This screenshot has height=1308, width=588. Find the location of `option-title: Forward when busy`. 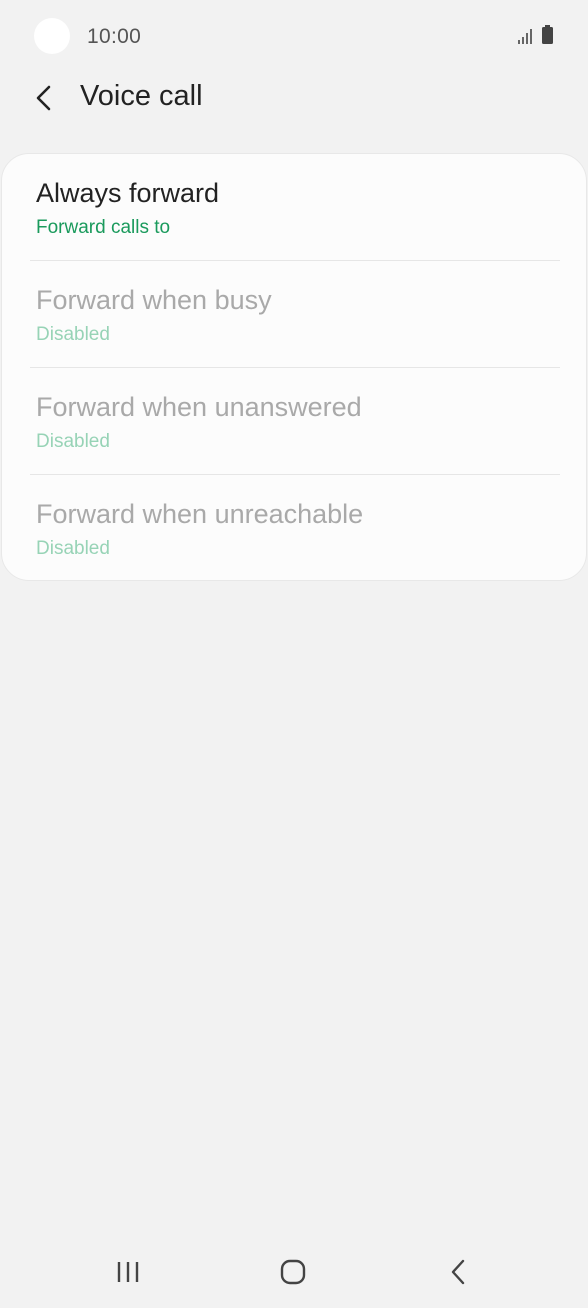

option-title: Forward when busy is located at coordinates (154, 300).